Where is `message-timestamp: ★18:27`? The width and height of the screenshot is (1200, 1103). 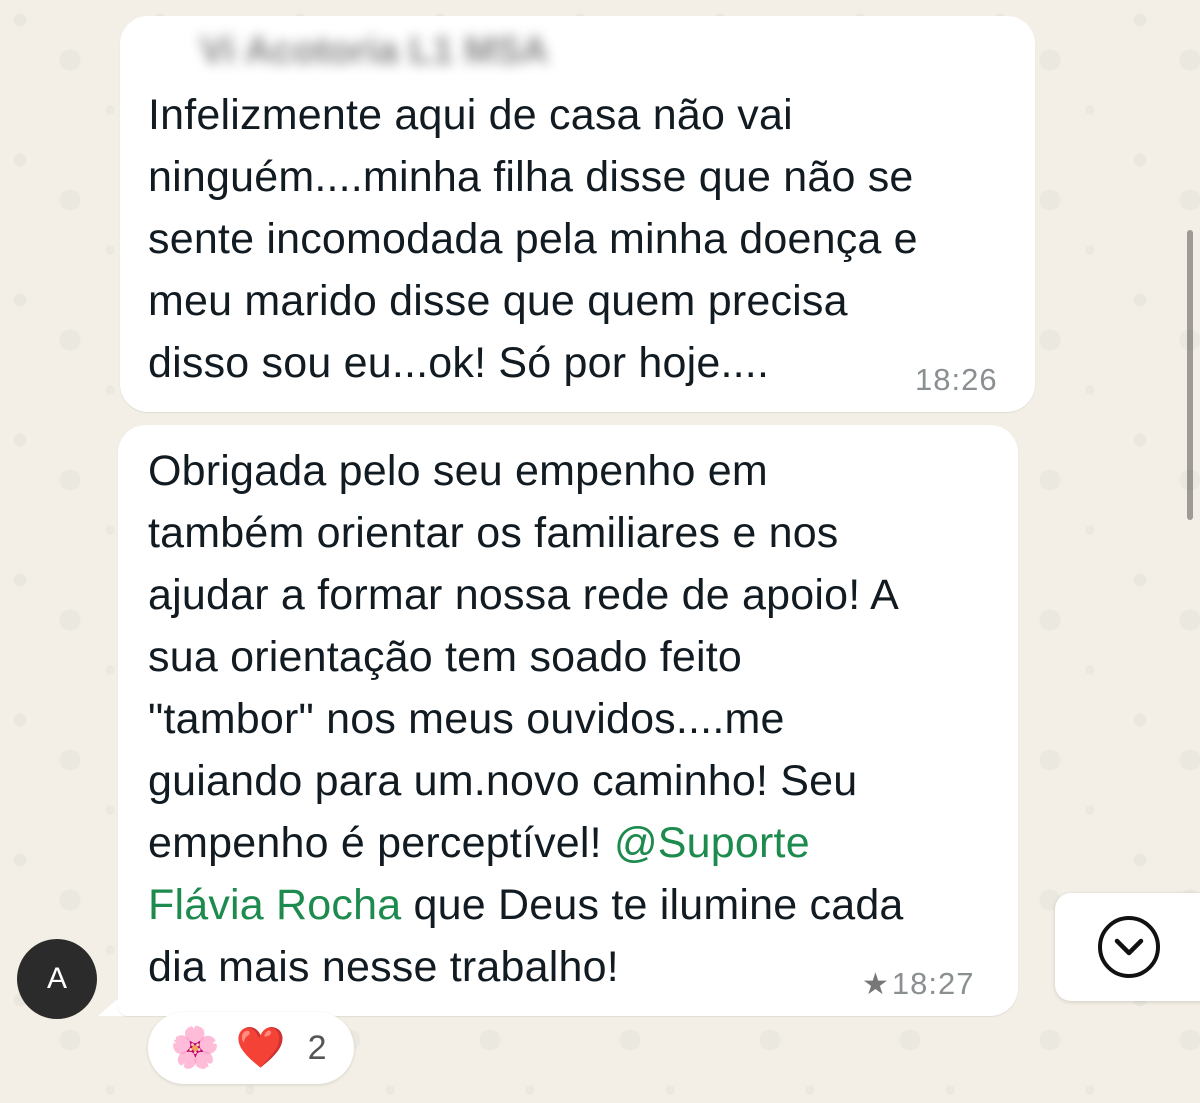 message-timestamp: ★18:27 is located at coordinates (918, 984).